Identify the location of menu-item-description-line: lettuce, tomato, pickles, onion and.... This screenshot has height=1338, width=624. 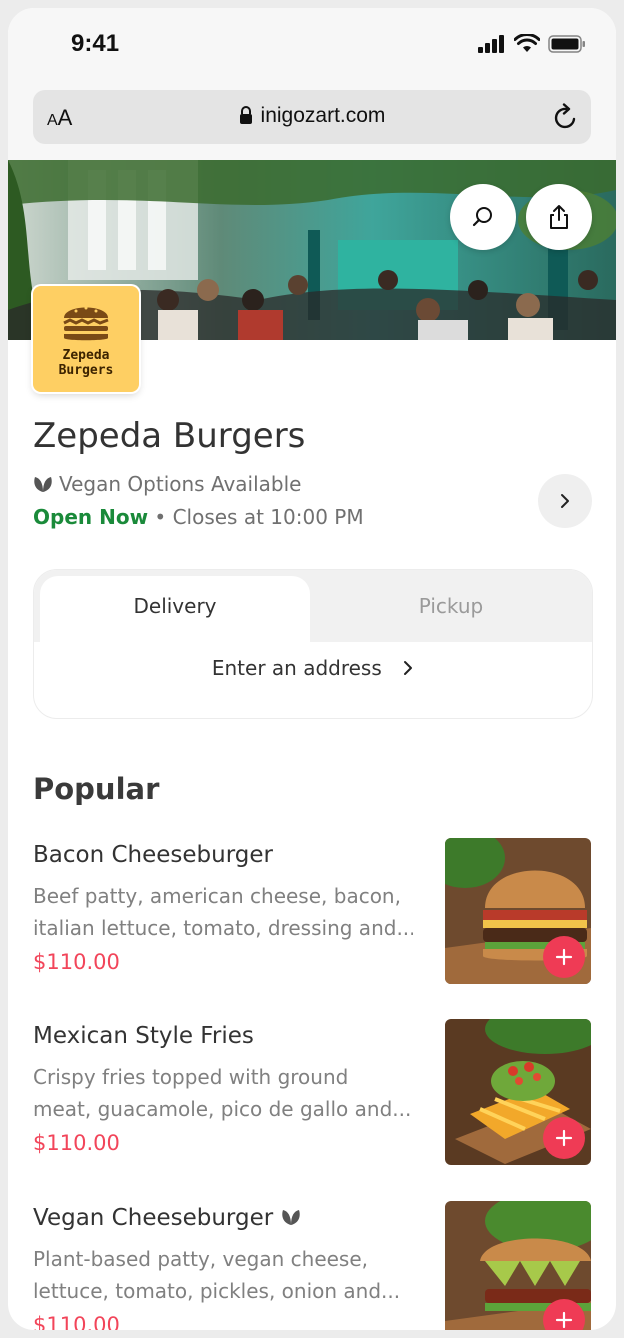
(217, 1291).